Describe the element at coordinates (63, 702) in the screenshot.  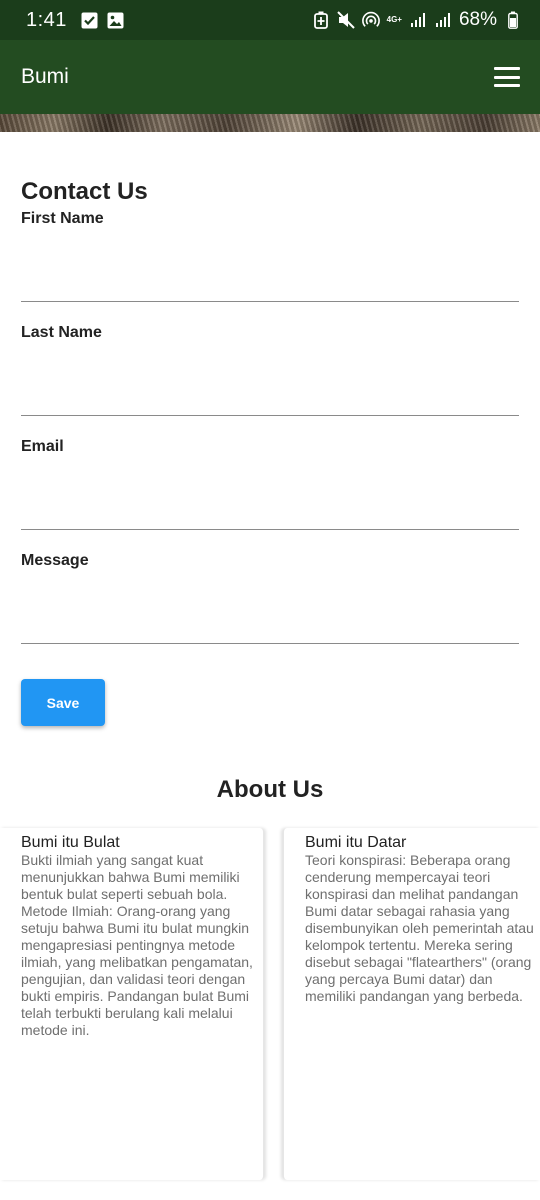
I see `save-button: Save` at that location.